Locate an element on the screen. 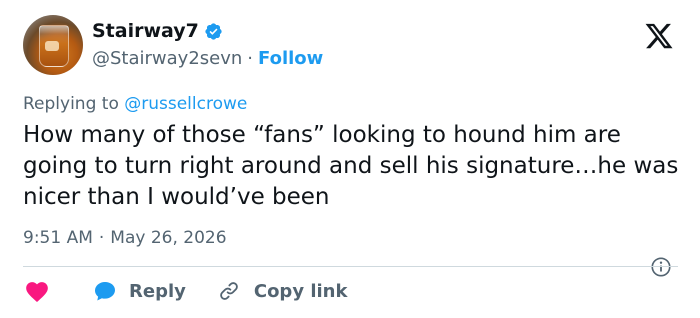 Image resolution: width=700 pixels, height=318 pixels. copy-link-button: Copy link is located at coordinates (283, 291).